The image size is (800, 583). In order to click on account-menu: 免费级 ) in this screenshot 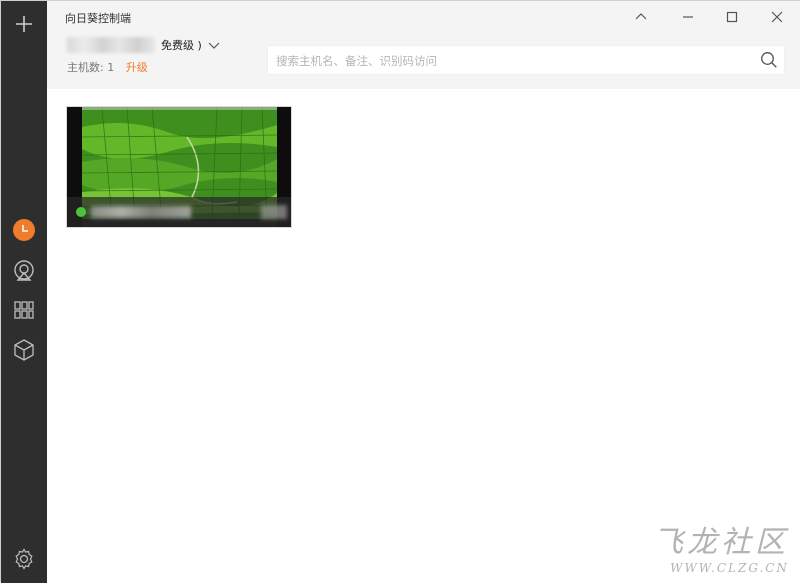, I will do `click(143, 45)`.